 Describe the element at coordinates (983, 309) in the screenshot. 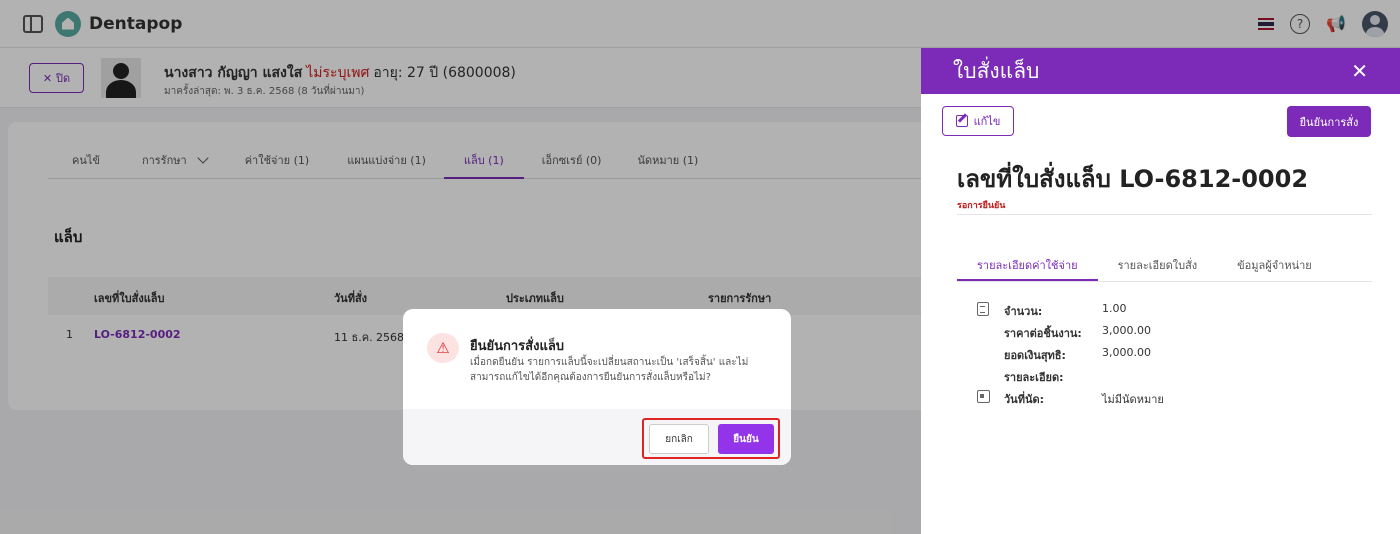

I see `document-icon` at that location.